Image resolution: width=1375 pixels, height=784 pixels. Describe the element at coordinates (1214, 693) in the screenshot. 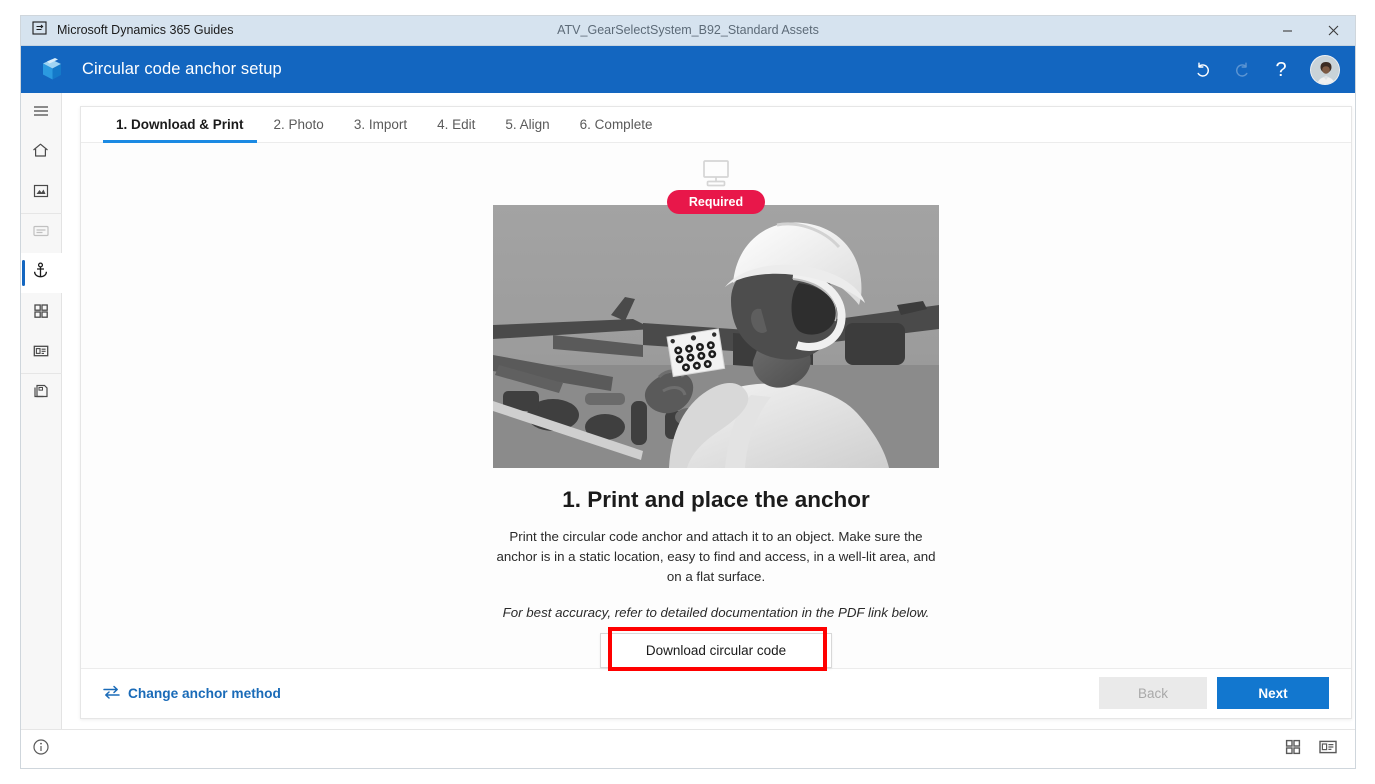

I see `wizard-nav-buttons: Back Next` at that location.